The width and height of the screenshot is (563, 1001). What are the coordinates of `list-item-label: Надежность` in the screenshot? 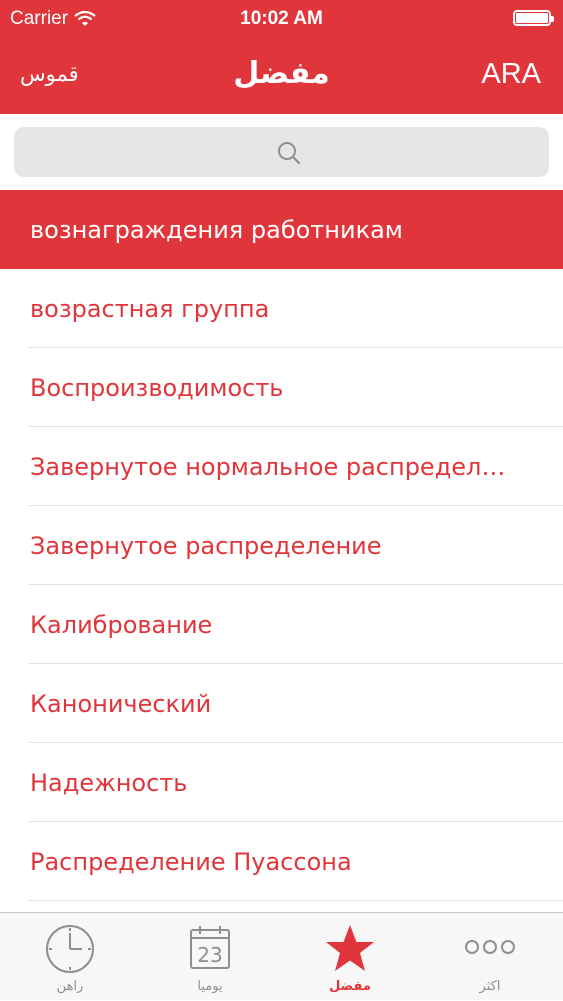 It's located at (109, 782).